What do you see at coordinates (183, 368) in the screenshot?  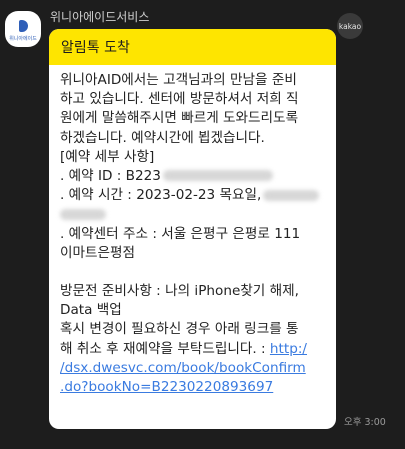 I see `booking-link: /dsx.dwesvc.com/book/bookConfirm` at bounding box center [183, 368].